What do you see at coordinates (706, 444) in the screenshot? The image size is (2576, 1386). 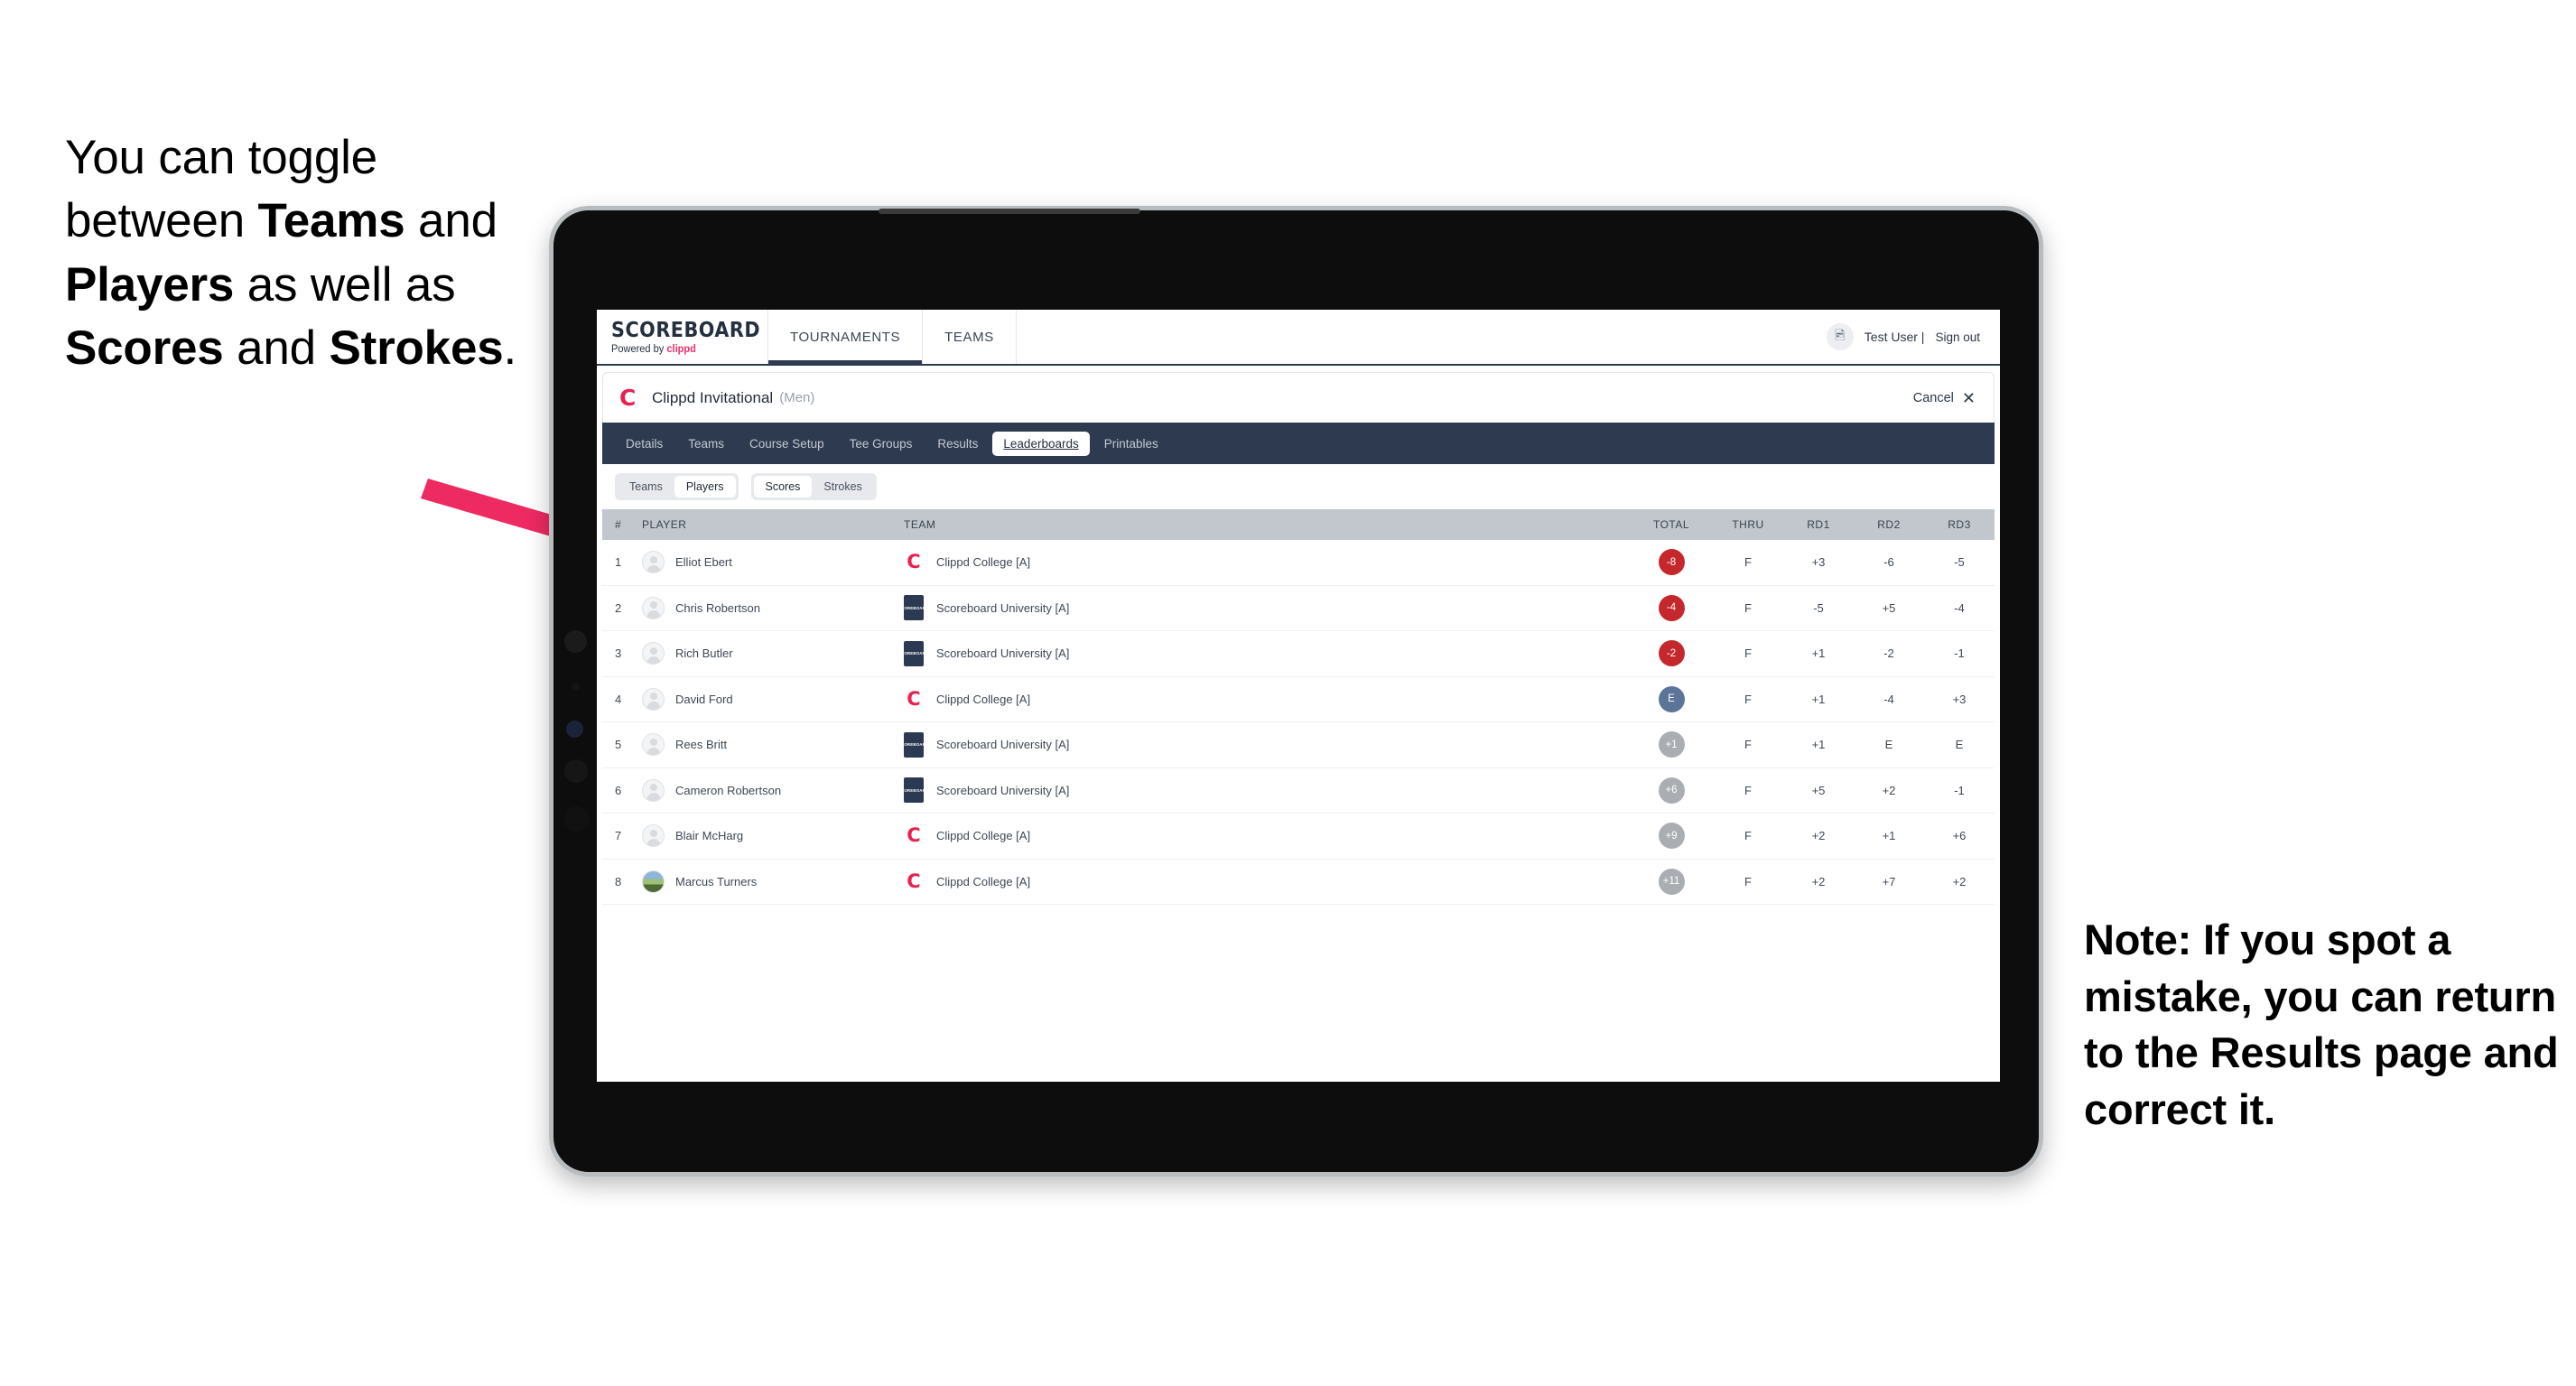 I see `section-nav-teams: Teams` at bounding box center [706, 444].